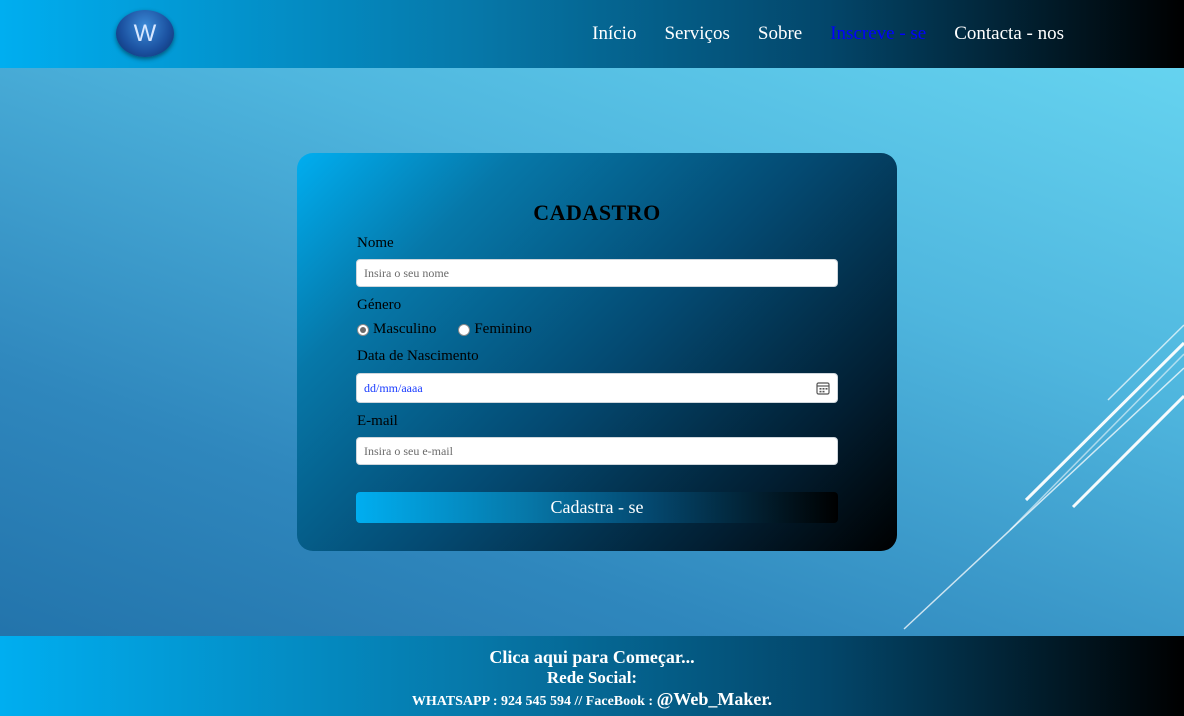 The image size is (1184, 716). What do you see at coordinates (696, 34) in the screenshot?
I see `nav-servicos: Serviços` at bounding box center [696, 34].